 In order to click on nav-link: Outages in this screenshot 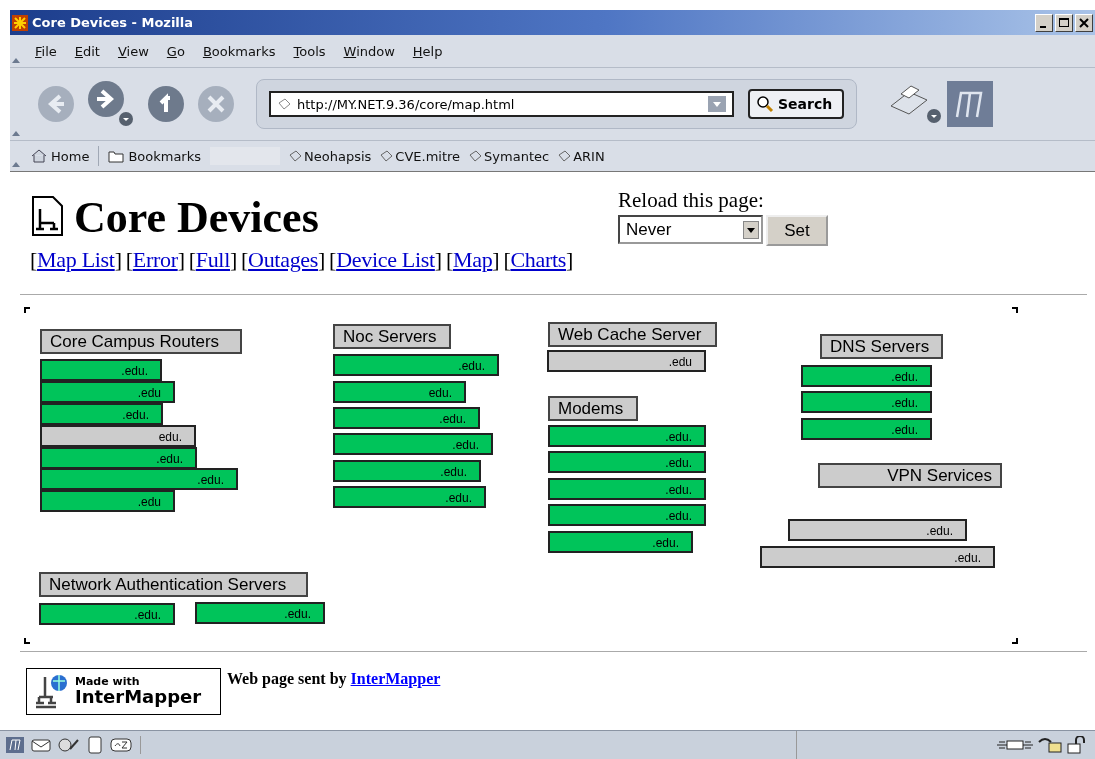, I will do `click(283, 259)`.